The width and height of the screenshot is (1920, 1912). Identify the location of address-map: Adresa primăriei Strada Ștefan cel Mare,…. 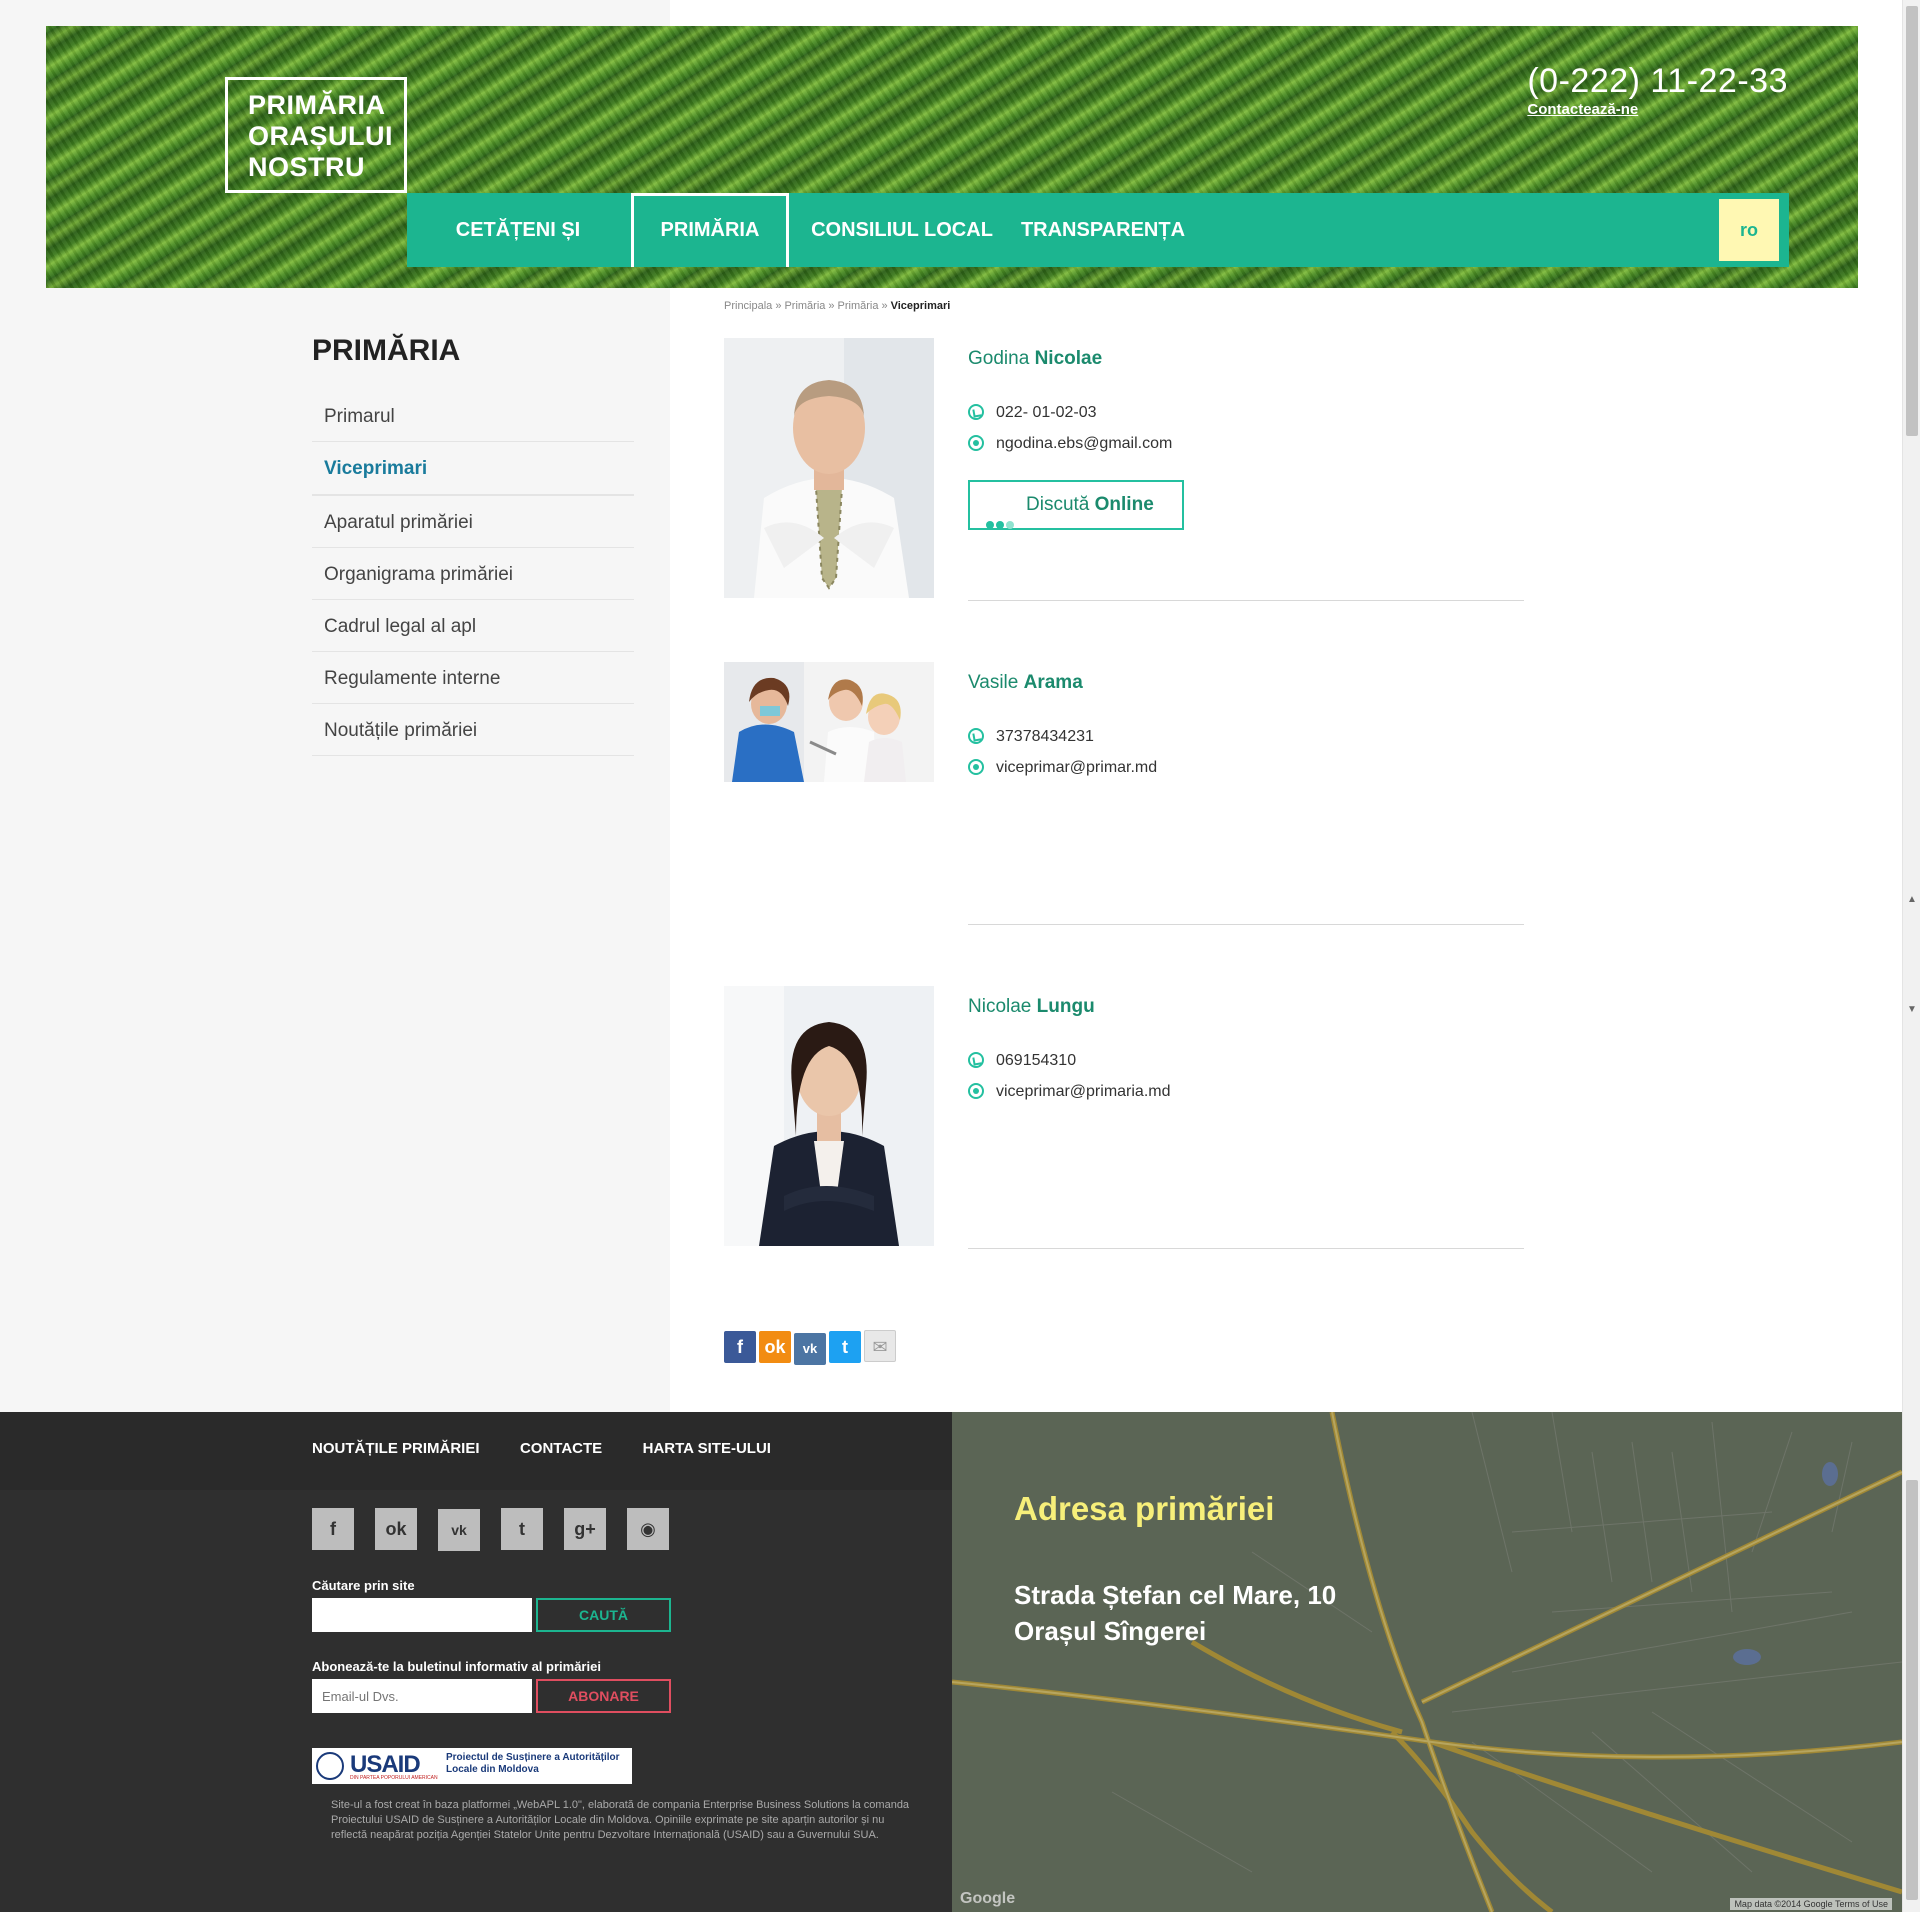
(1427, 1662).